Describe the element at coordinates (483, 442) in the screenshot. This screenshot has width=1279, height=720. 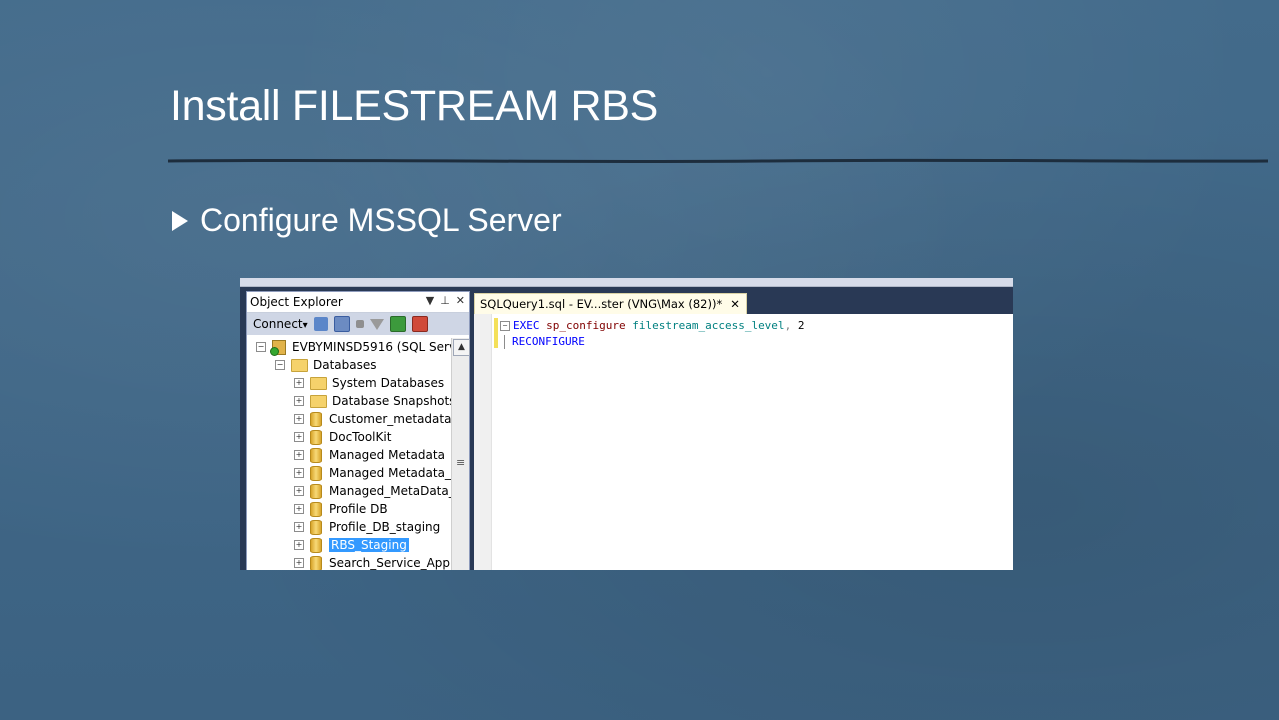
I see `editor-gutter` at that location.